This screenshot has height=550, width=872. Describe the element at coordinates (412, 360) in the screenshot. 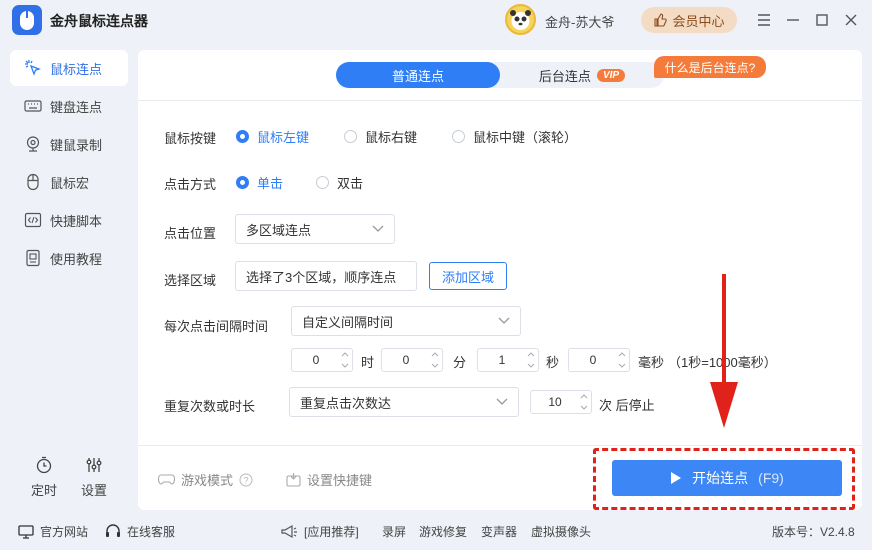

I see `minutes-stepper: 0` at that location.